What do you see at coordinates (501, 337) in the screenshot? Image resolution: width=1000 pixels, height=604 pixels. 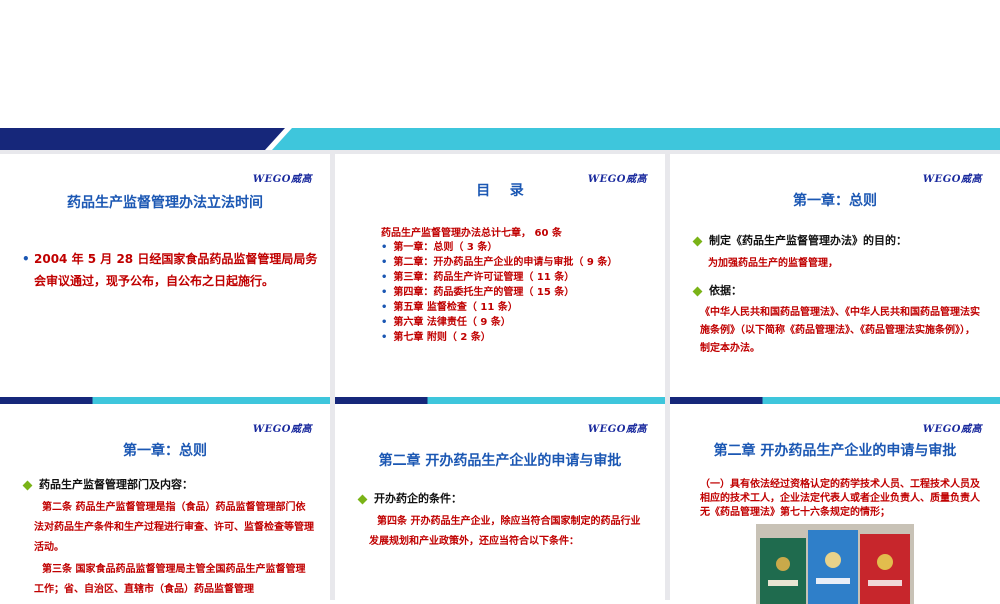 I see `toc-item: • 第七章 附则（ 2 条）` at bounding box center [501, 337].